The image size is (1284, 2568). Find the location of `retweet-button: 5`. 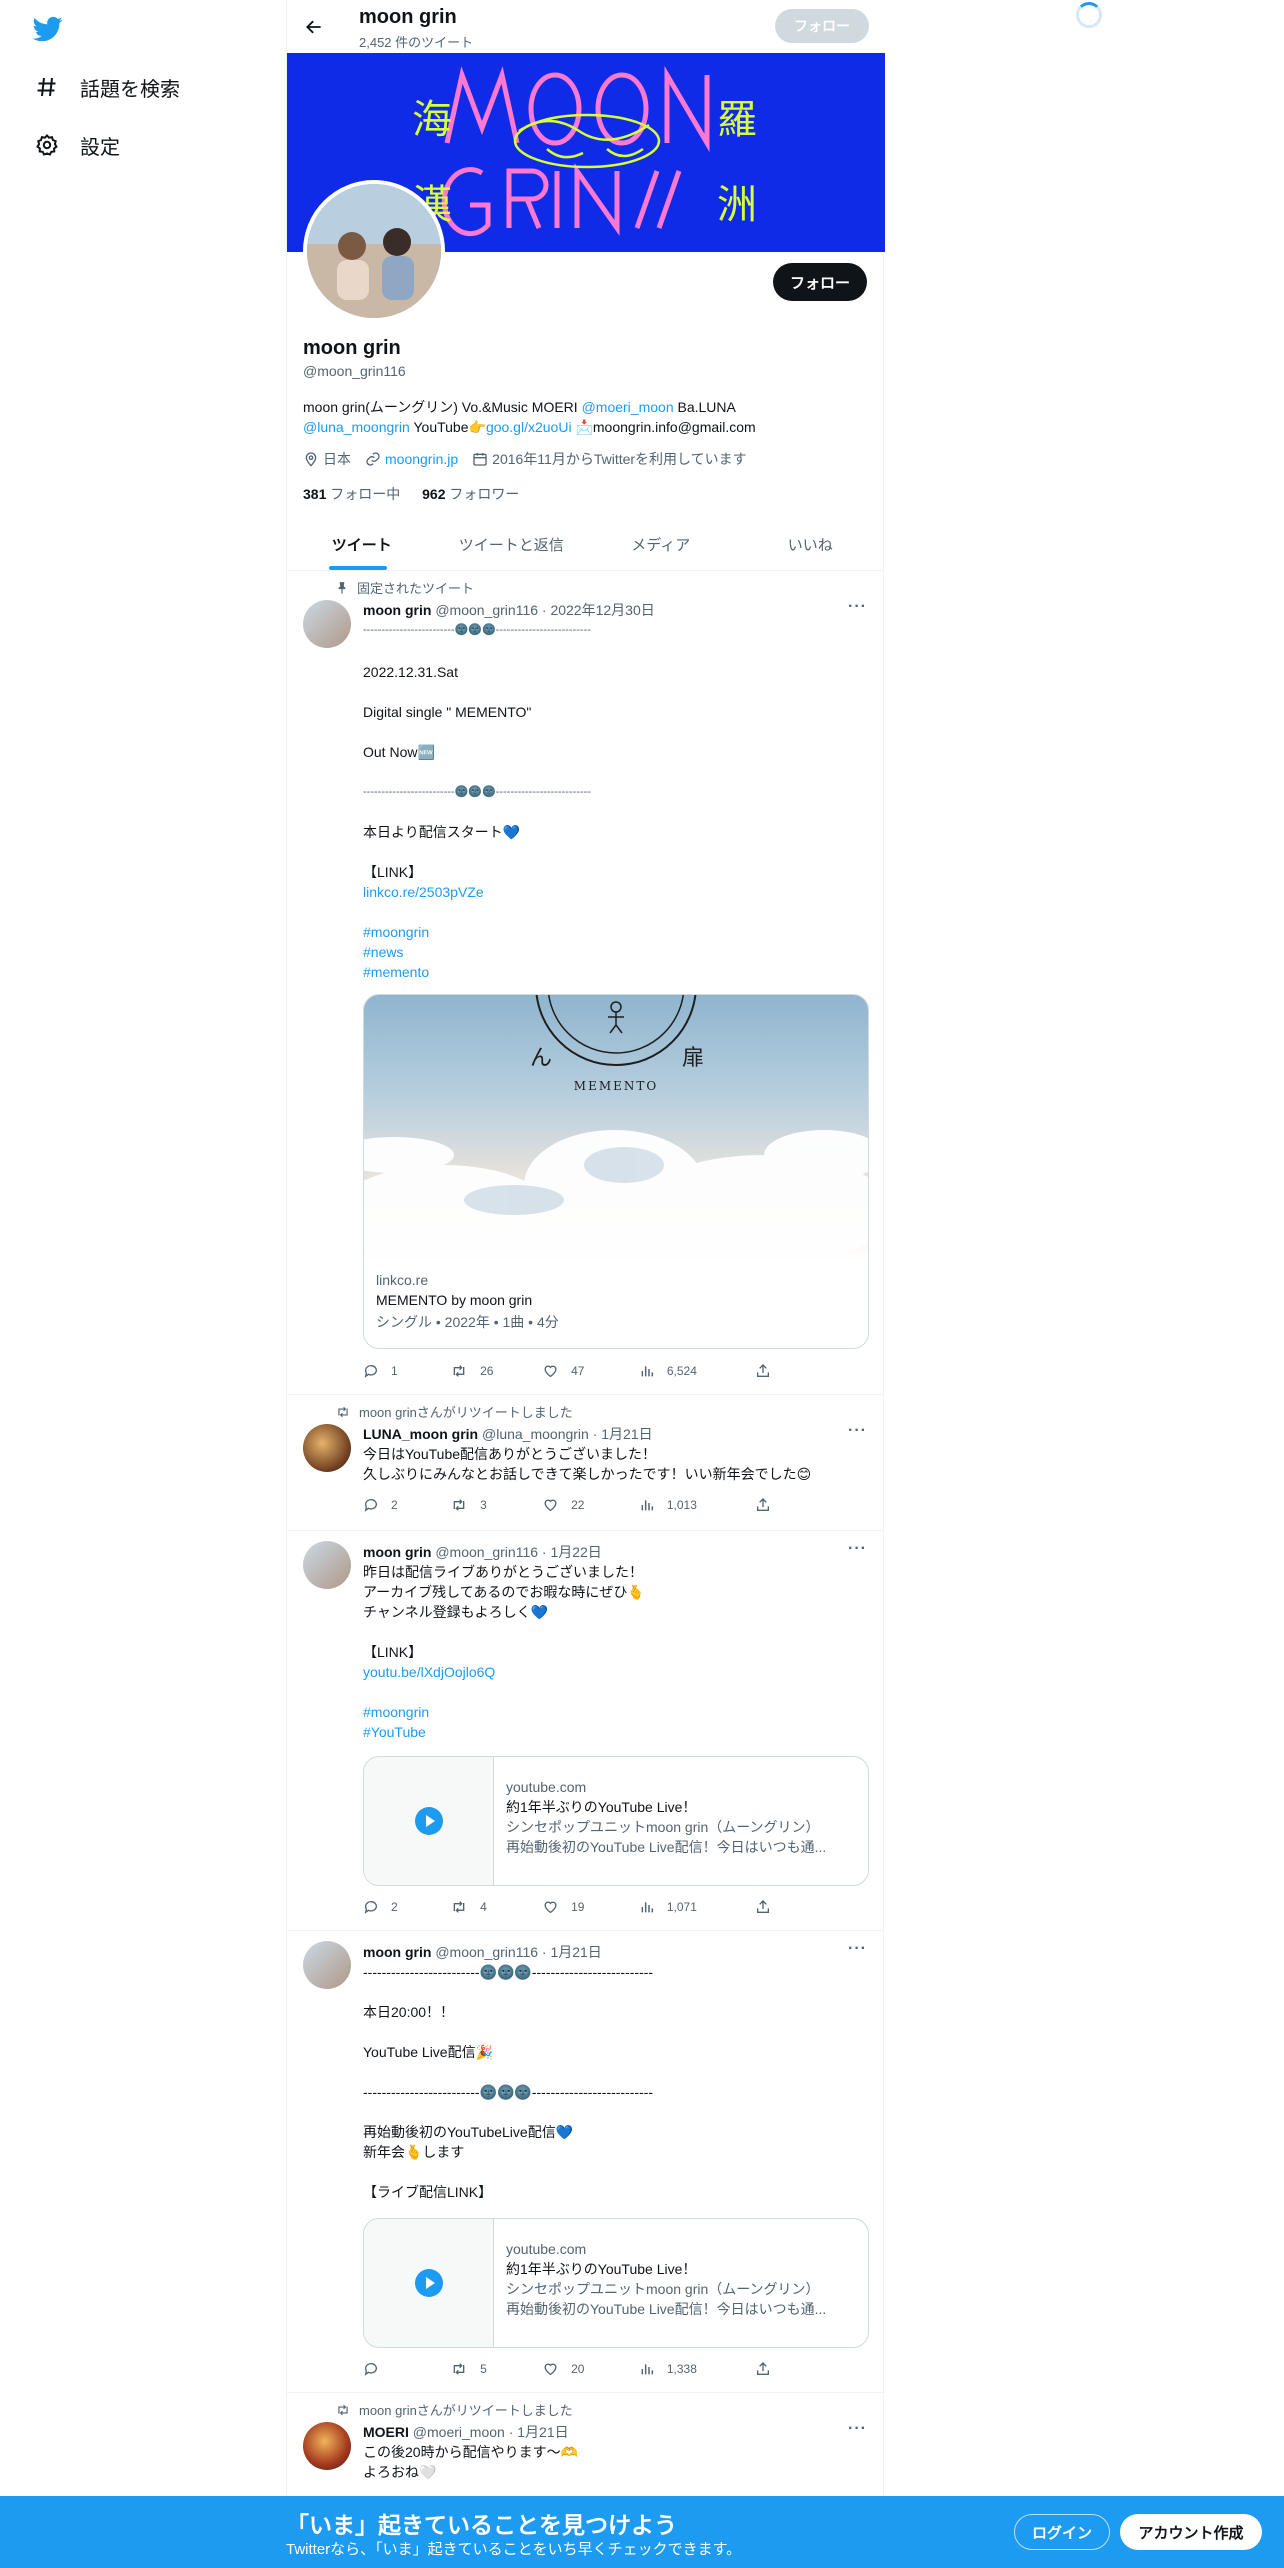

retweet-button: 5 is located at coordinates (496, 2369).